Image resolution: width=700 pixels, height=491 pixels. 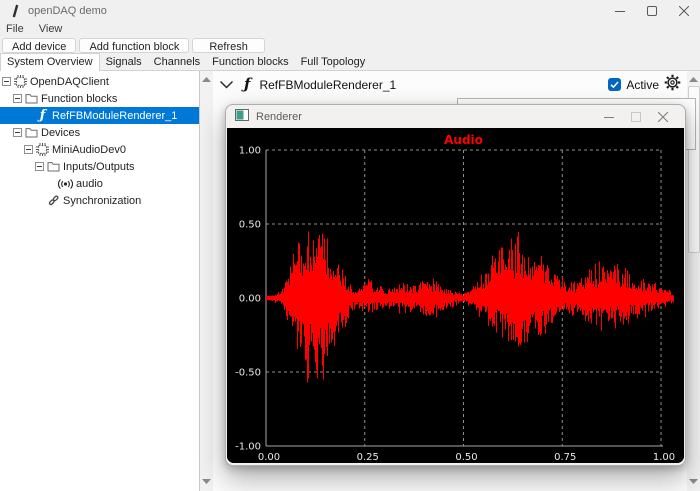 What do you see at coordinates (642, 84) in the screenshot?
I see `active-checkbox-label: Active` at bounding box center [642, 84].